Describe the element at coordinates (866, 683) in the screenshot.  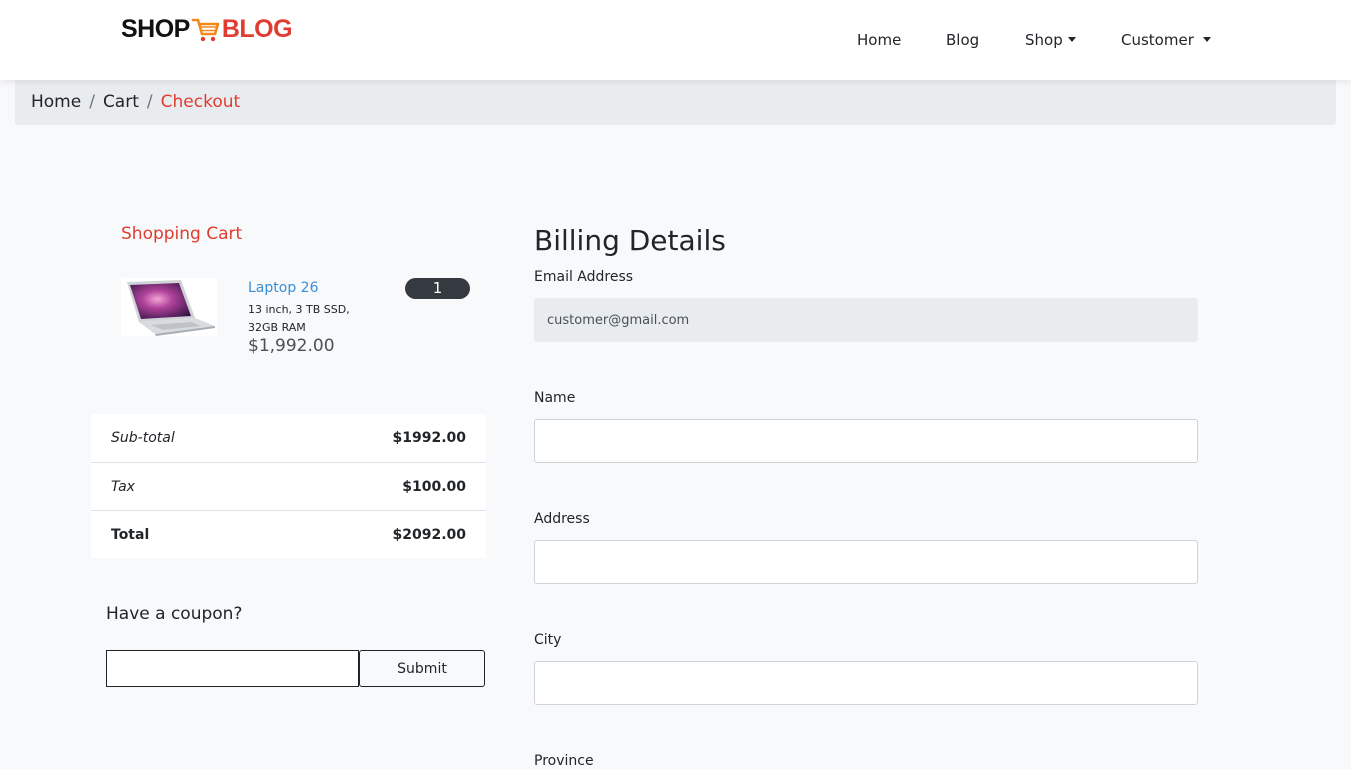
I see `city-field` at that location.